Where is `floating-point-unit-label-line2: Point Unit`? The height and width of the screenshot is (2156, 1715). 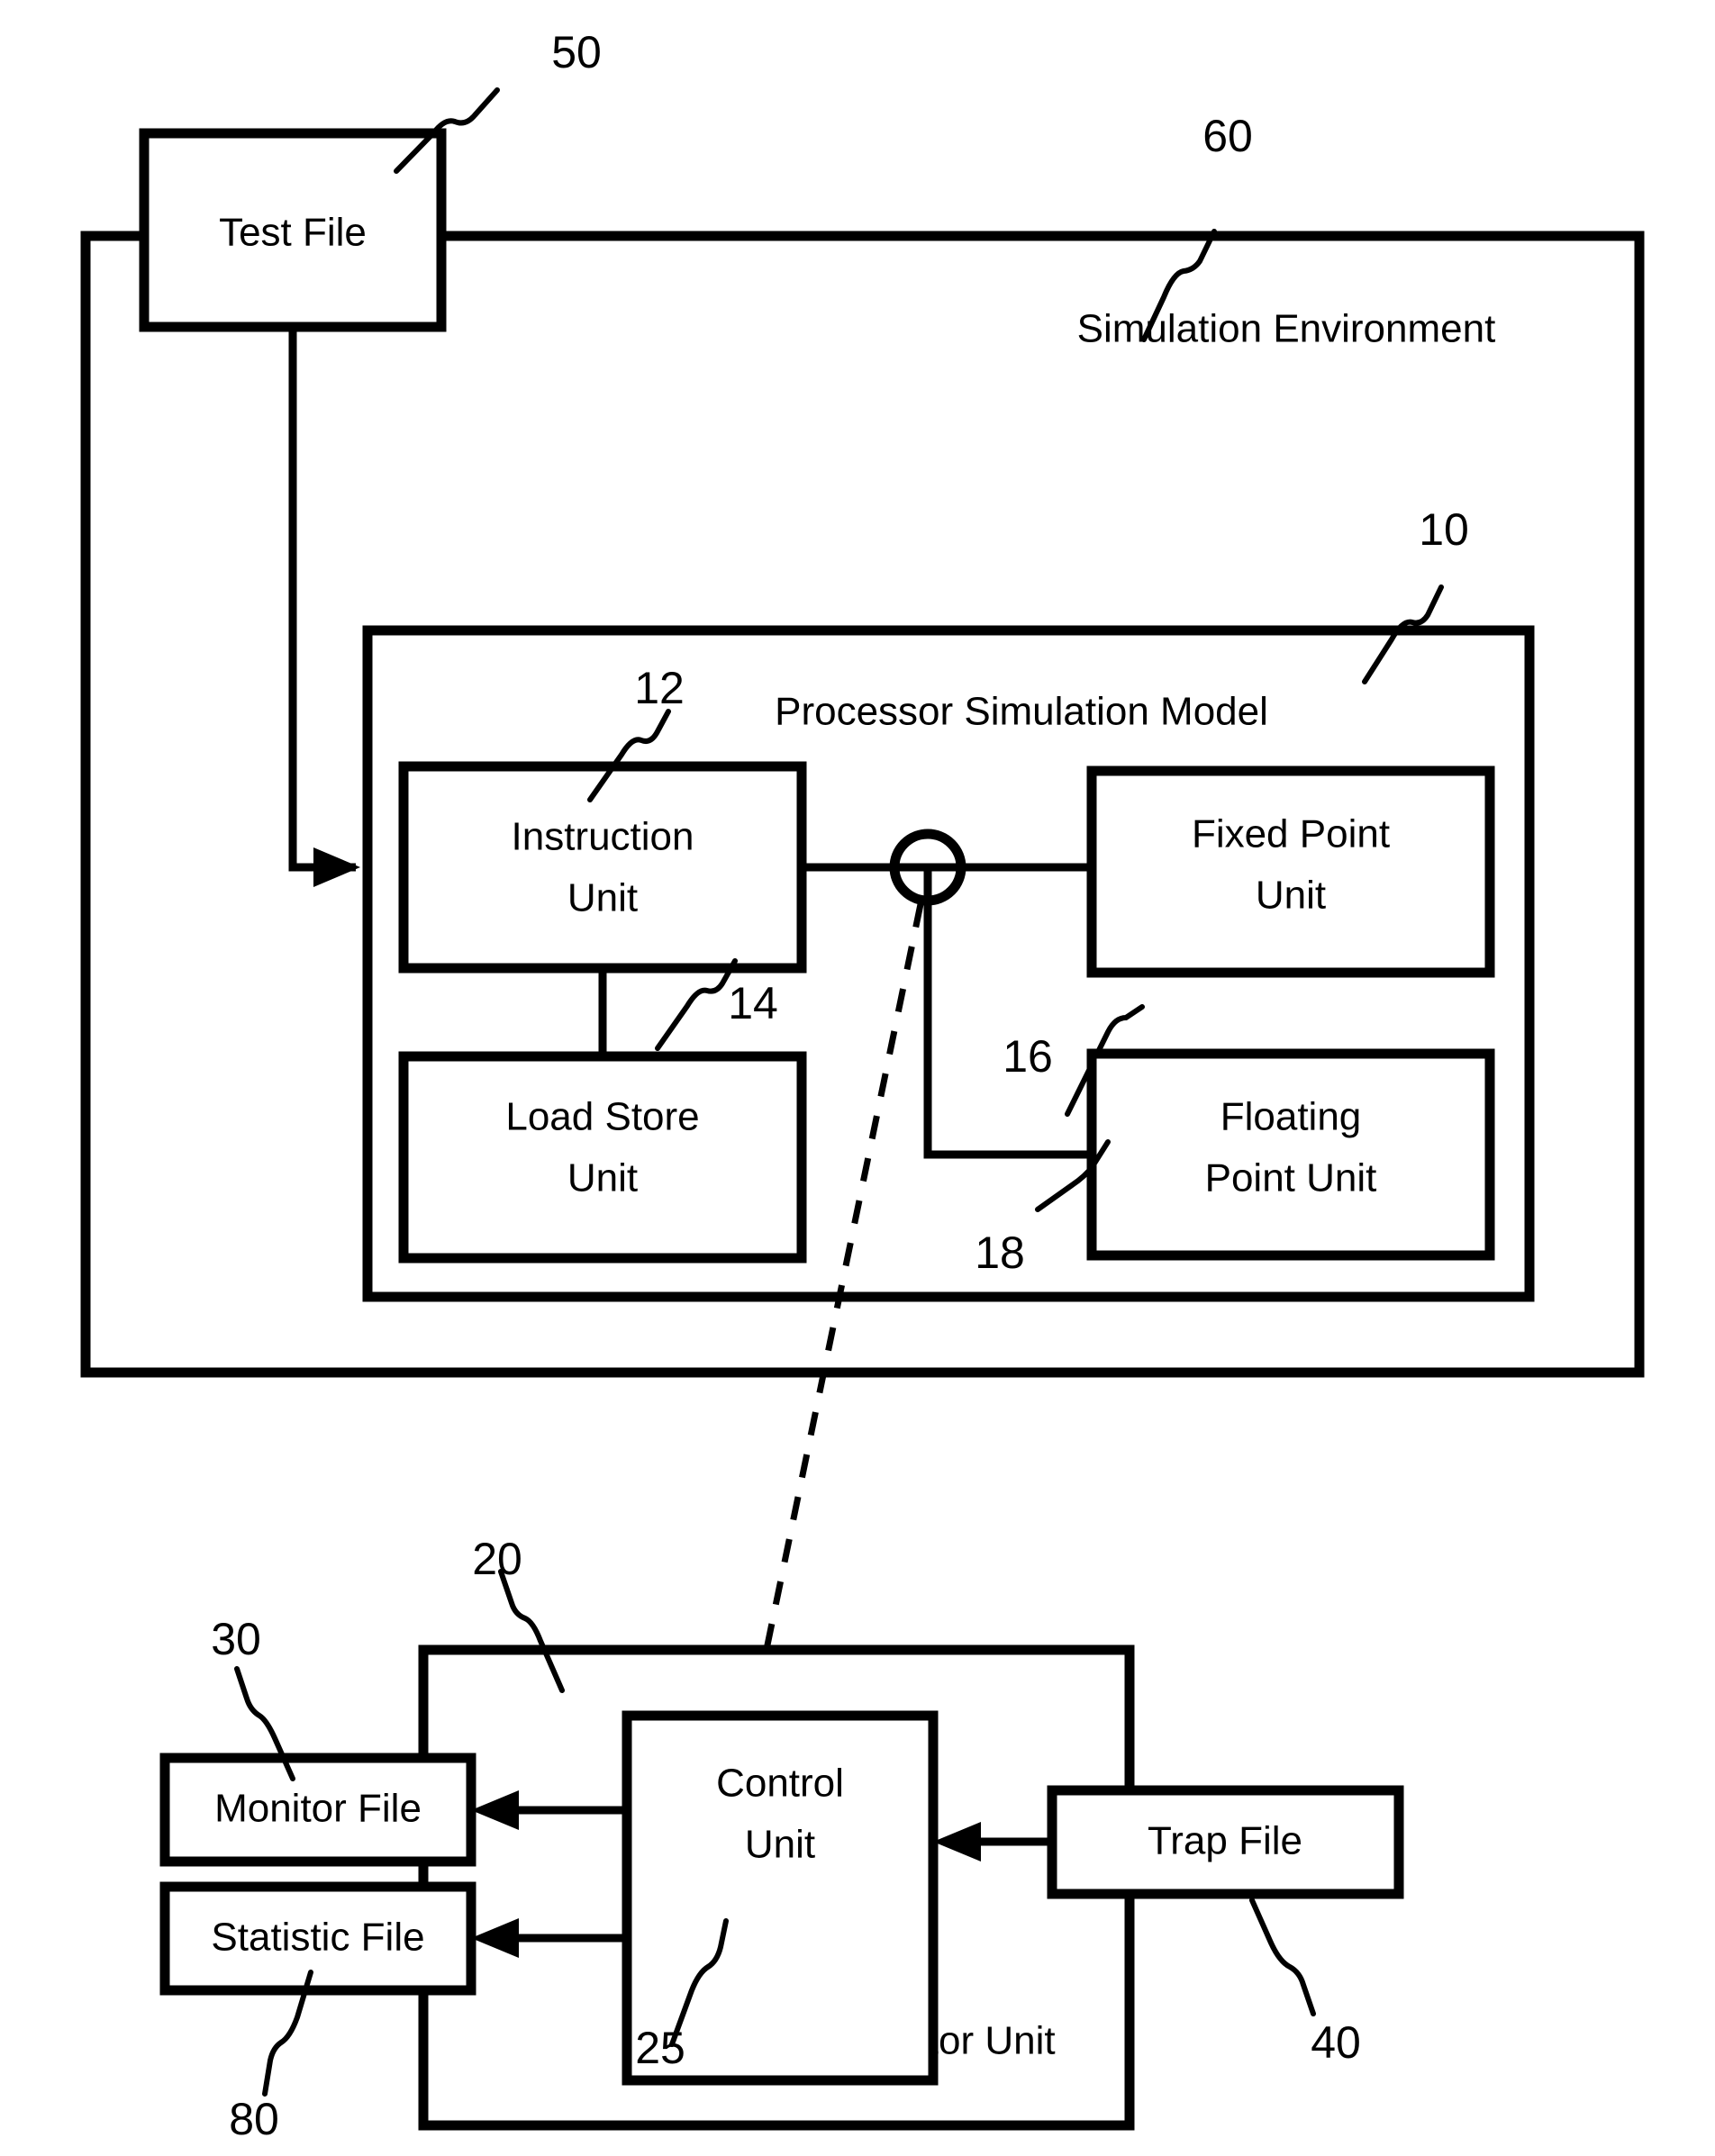 floating-point-unit-label-line2: Point Unit is located at coordinates (1291, 1178).